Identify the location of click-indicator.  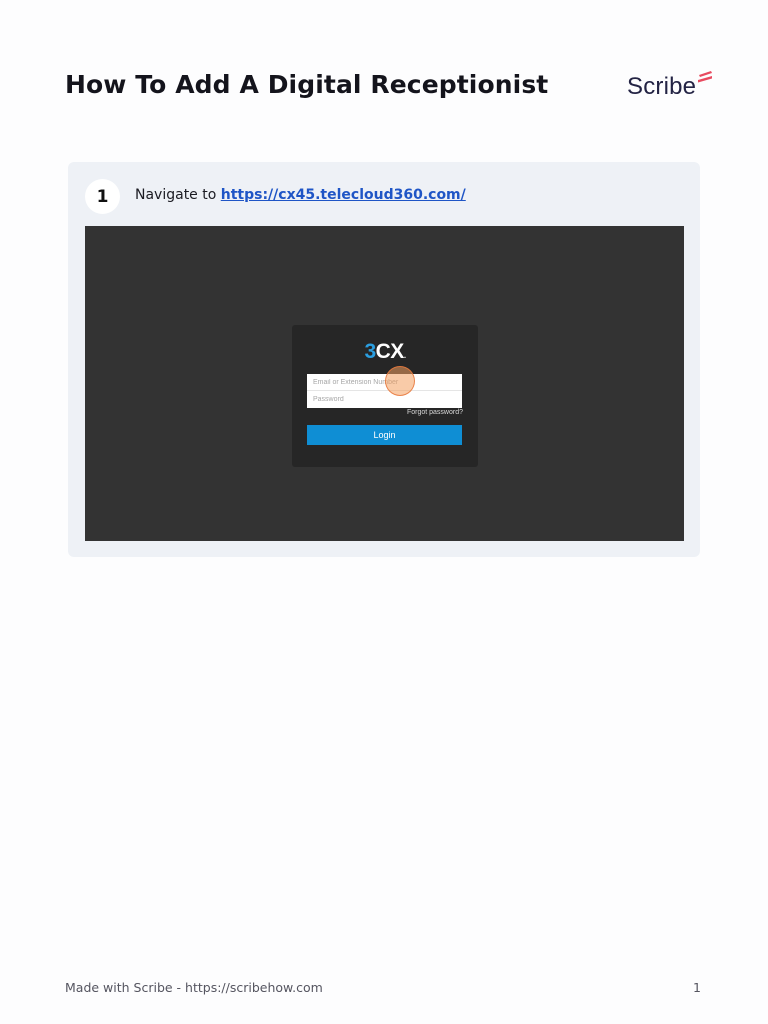
(400, 381).